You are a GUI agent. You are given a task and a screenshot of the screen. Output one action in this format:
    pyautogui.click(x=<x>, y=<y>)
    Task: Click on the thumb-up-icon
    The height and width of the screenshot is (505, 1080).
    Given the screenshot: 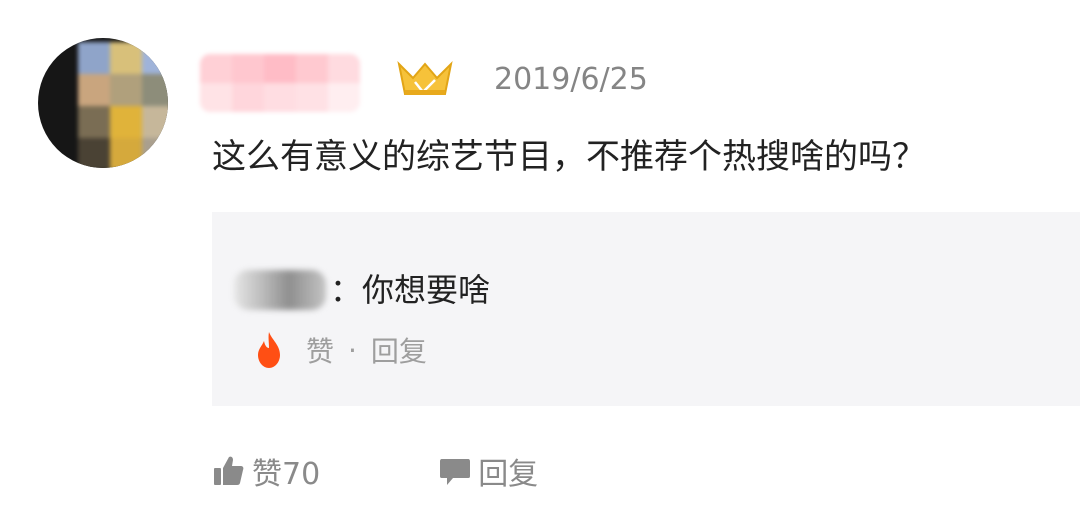 What is the action you would take?
    pyautogui.click(x=229, y=470)
    